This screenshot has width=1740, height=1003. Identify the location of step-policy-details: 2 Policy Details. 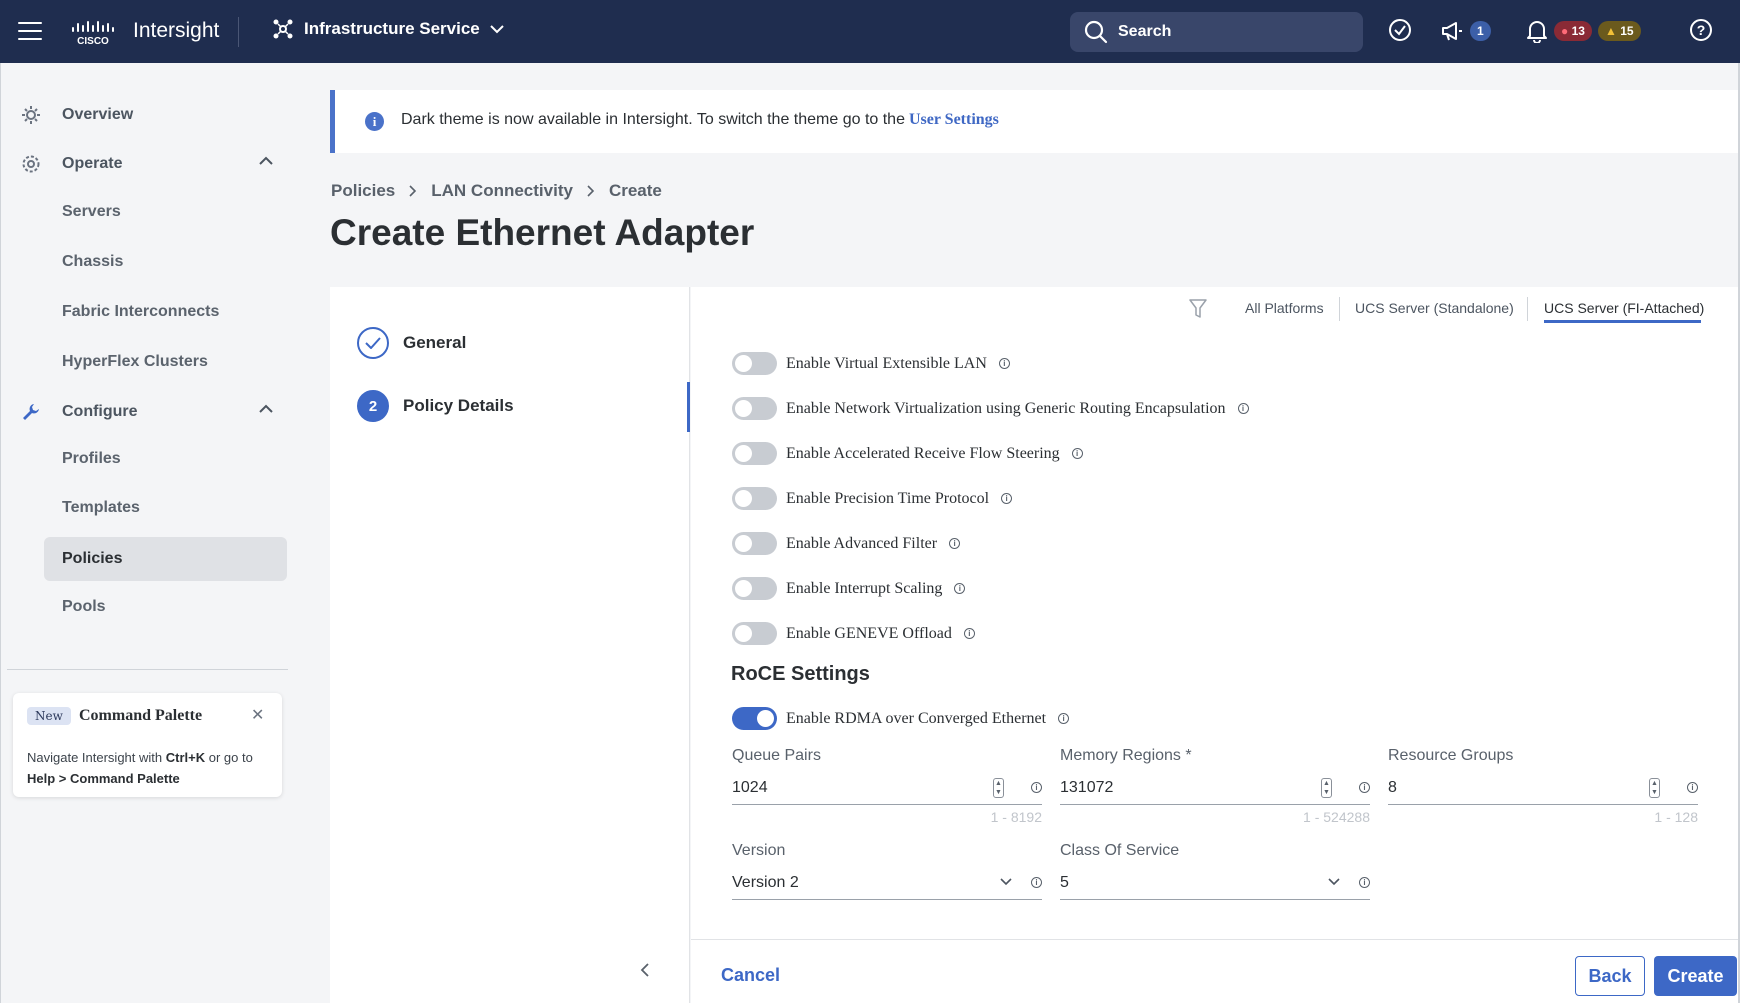
(435, 406).